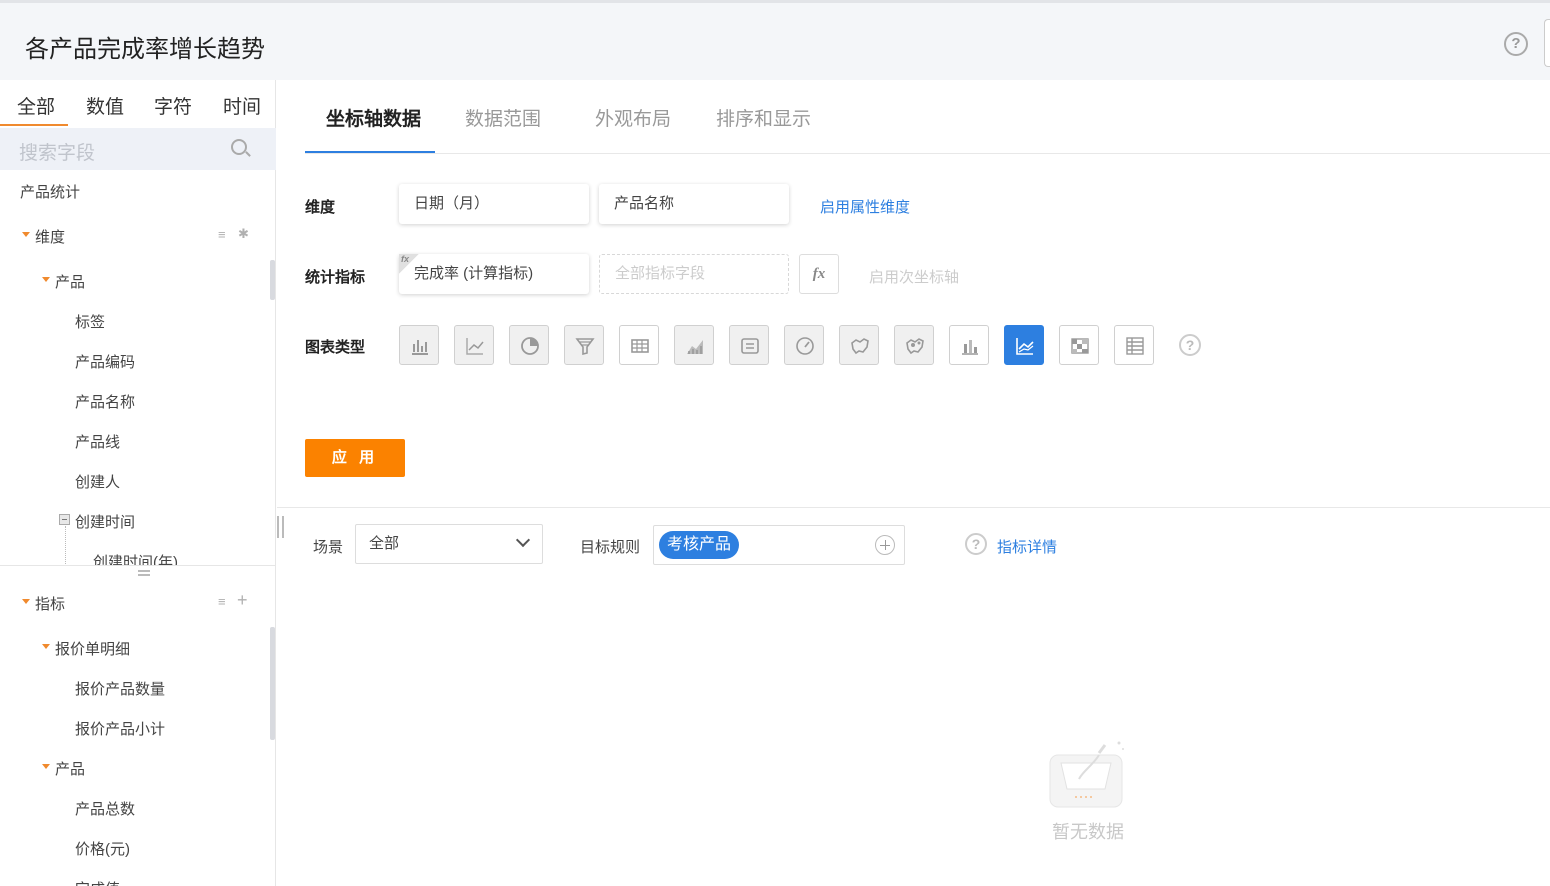 The image size is (1550, 886). I want to click on tab-string: 字符, so click(173, 105).